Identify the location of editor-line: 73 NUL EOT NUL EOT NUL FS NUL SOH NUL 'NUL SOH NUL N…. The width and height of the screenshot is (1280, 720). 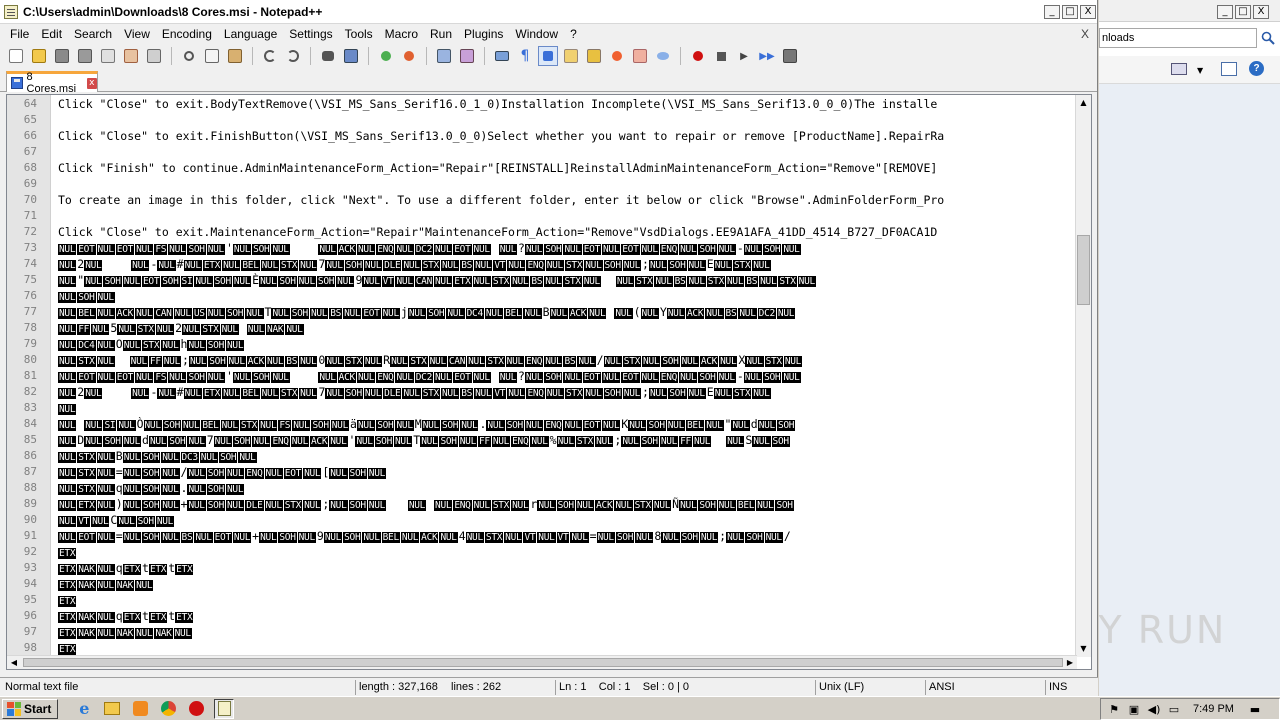
(542, 248).